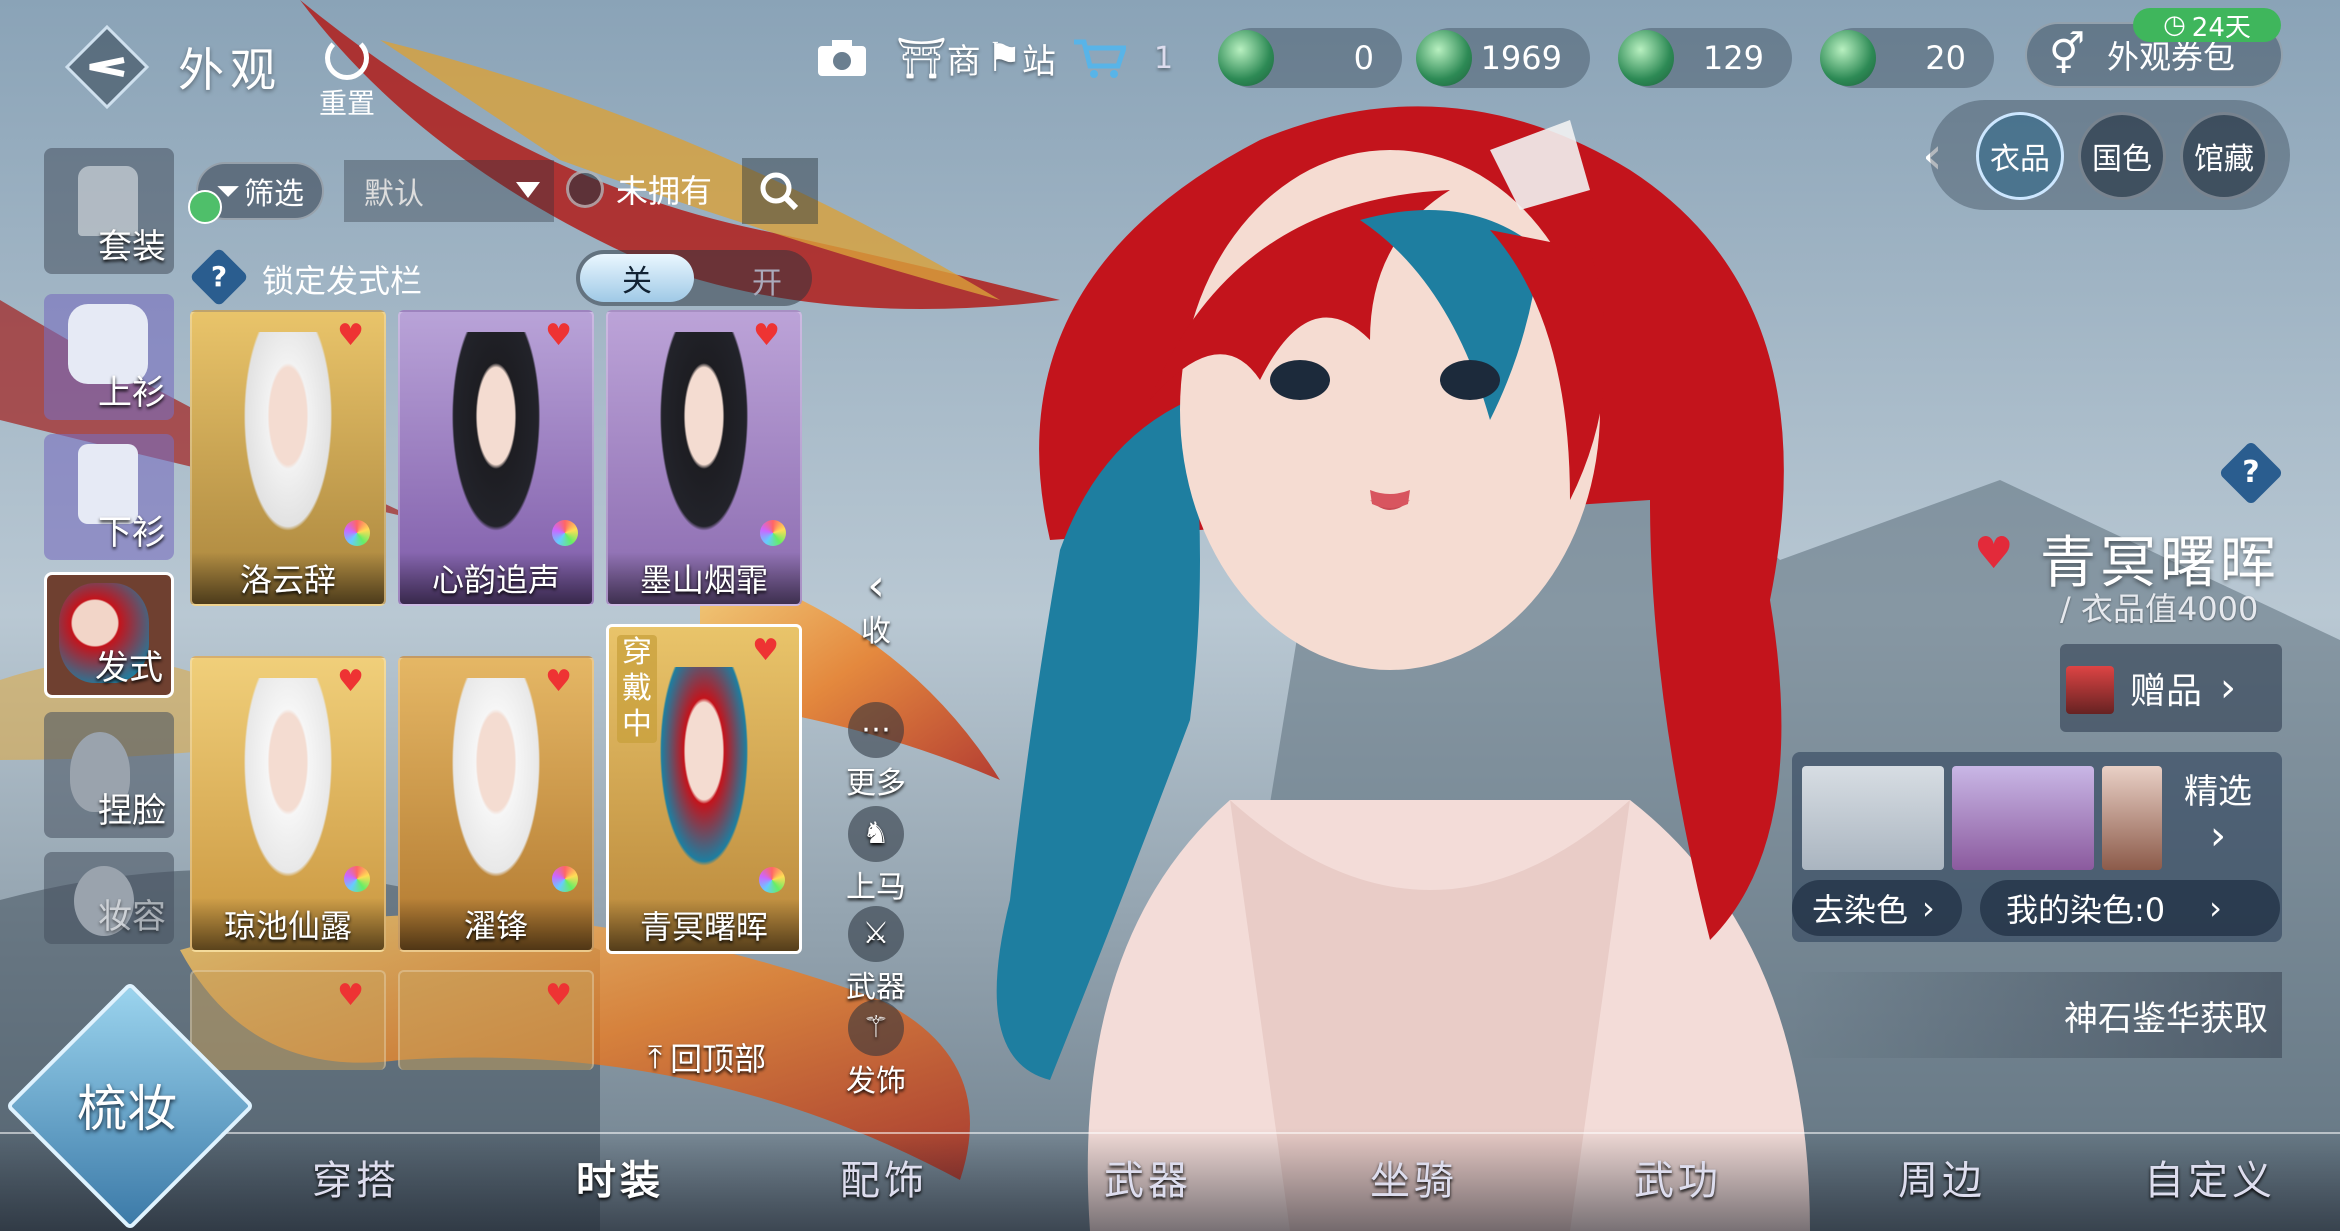 This screenshot has height=1231, width=2340. I want to click on sort-value: 默认, so click(394, 194).